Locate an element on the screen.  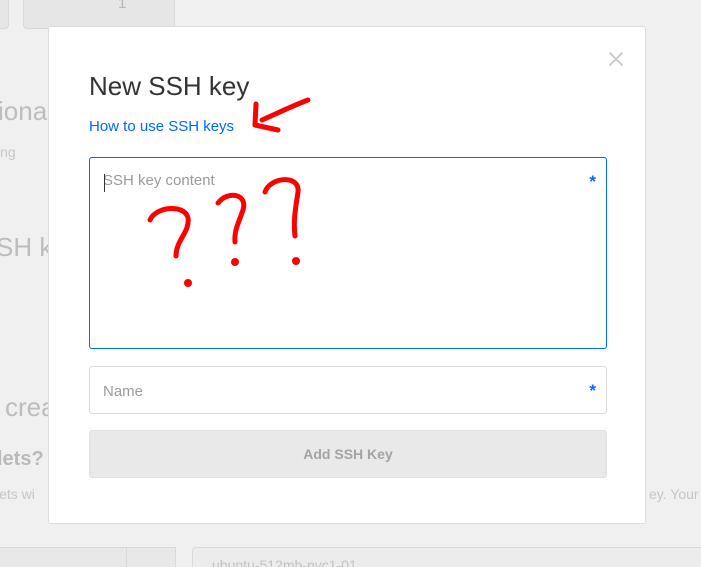
text-caret is located at coordinates (104, 183).